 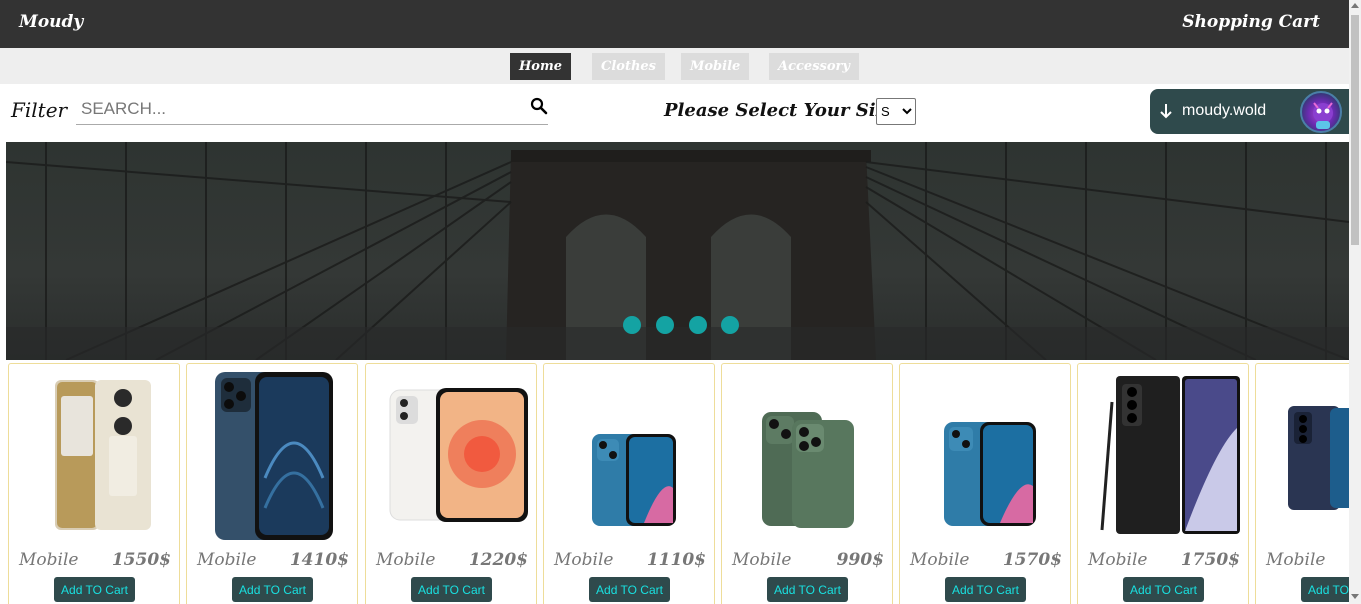 What do you see at coordinates (319, 560) in the screenshot?
I see `product-price: 1410$` at bounding box center [319, 560].